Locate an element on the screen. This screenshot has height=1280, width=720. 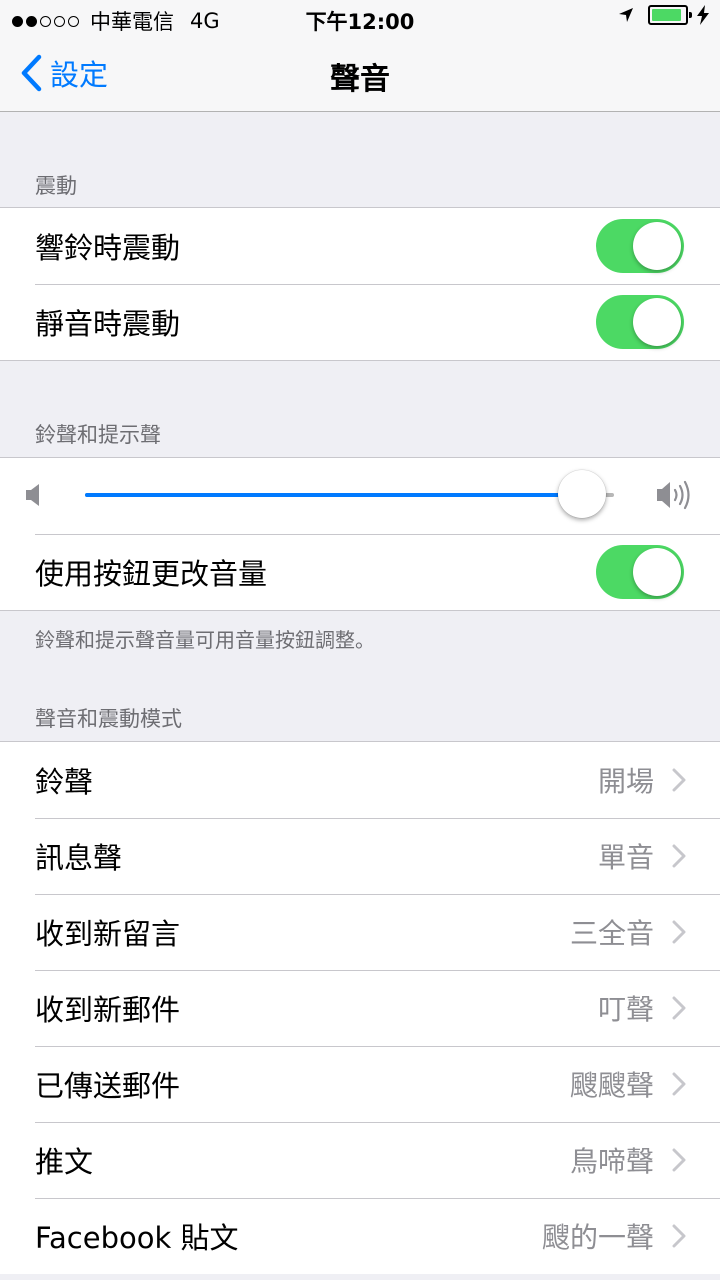
ringtone-value: 開場 is located at coordinates (625, 781).